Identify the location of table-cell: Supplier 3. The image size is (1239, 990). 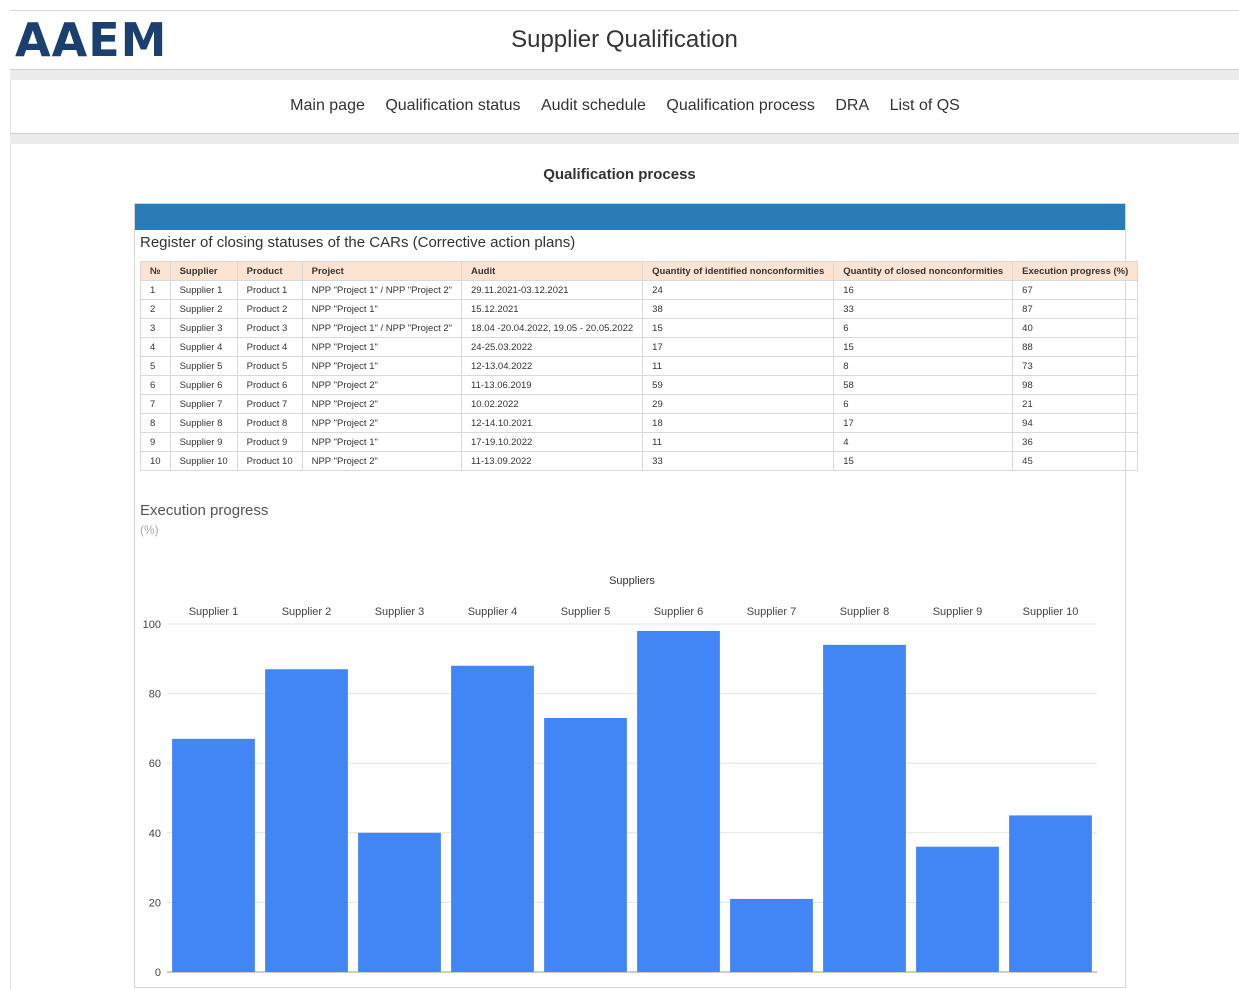
(203, 328).